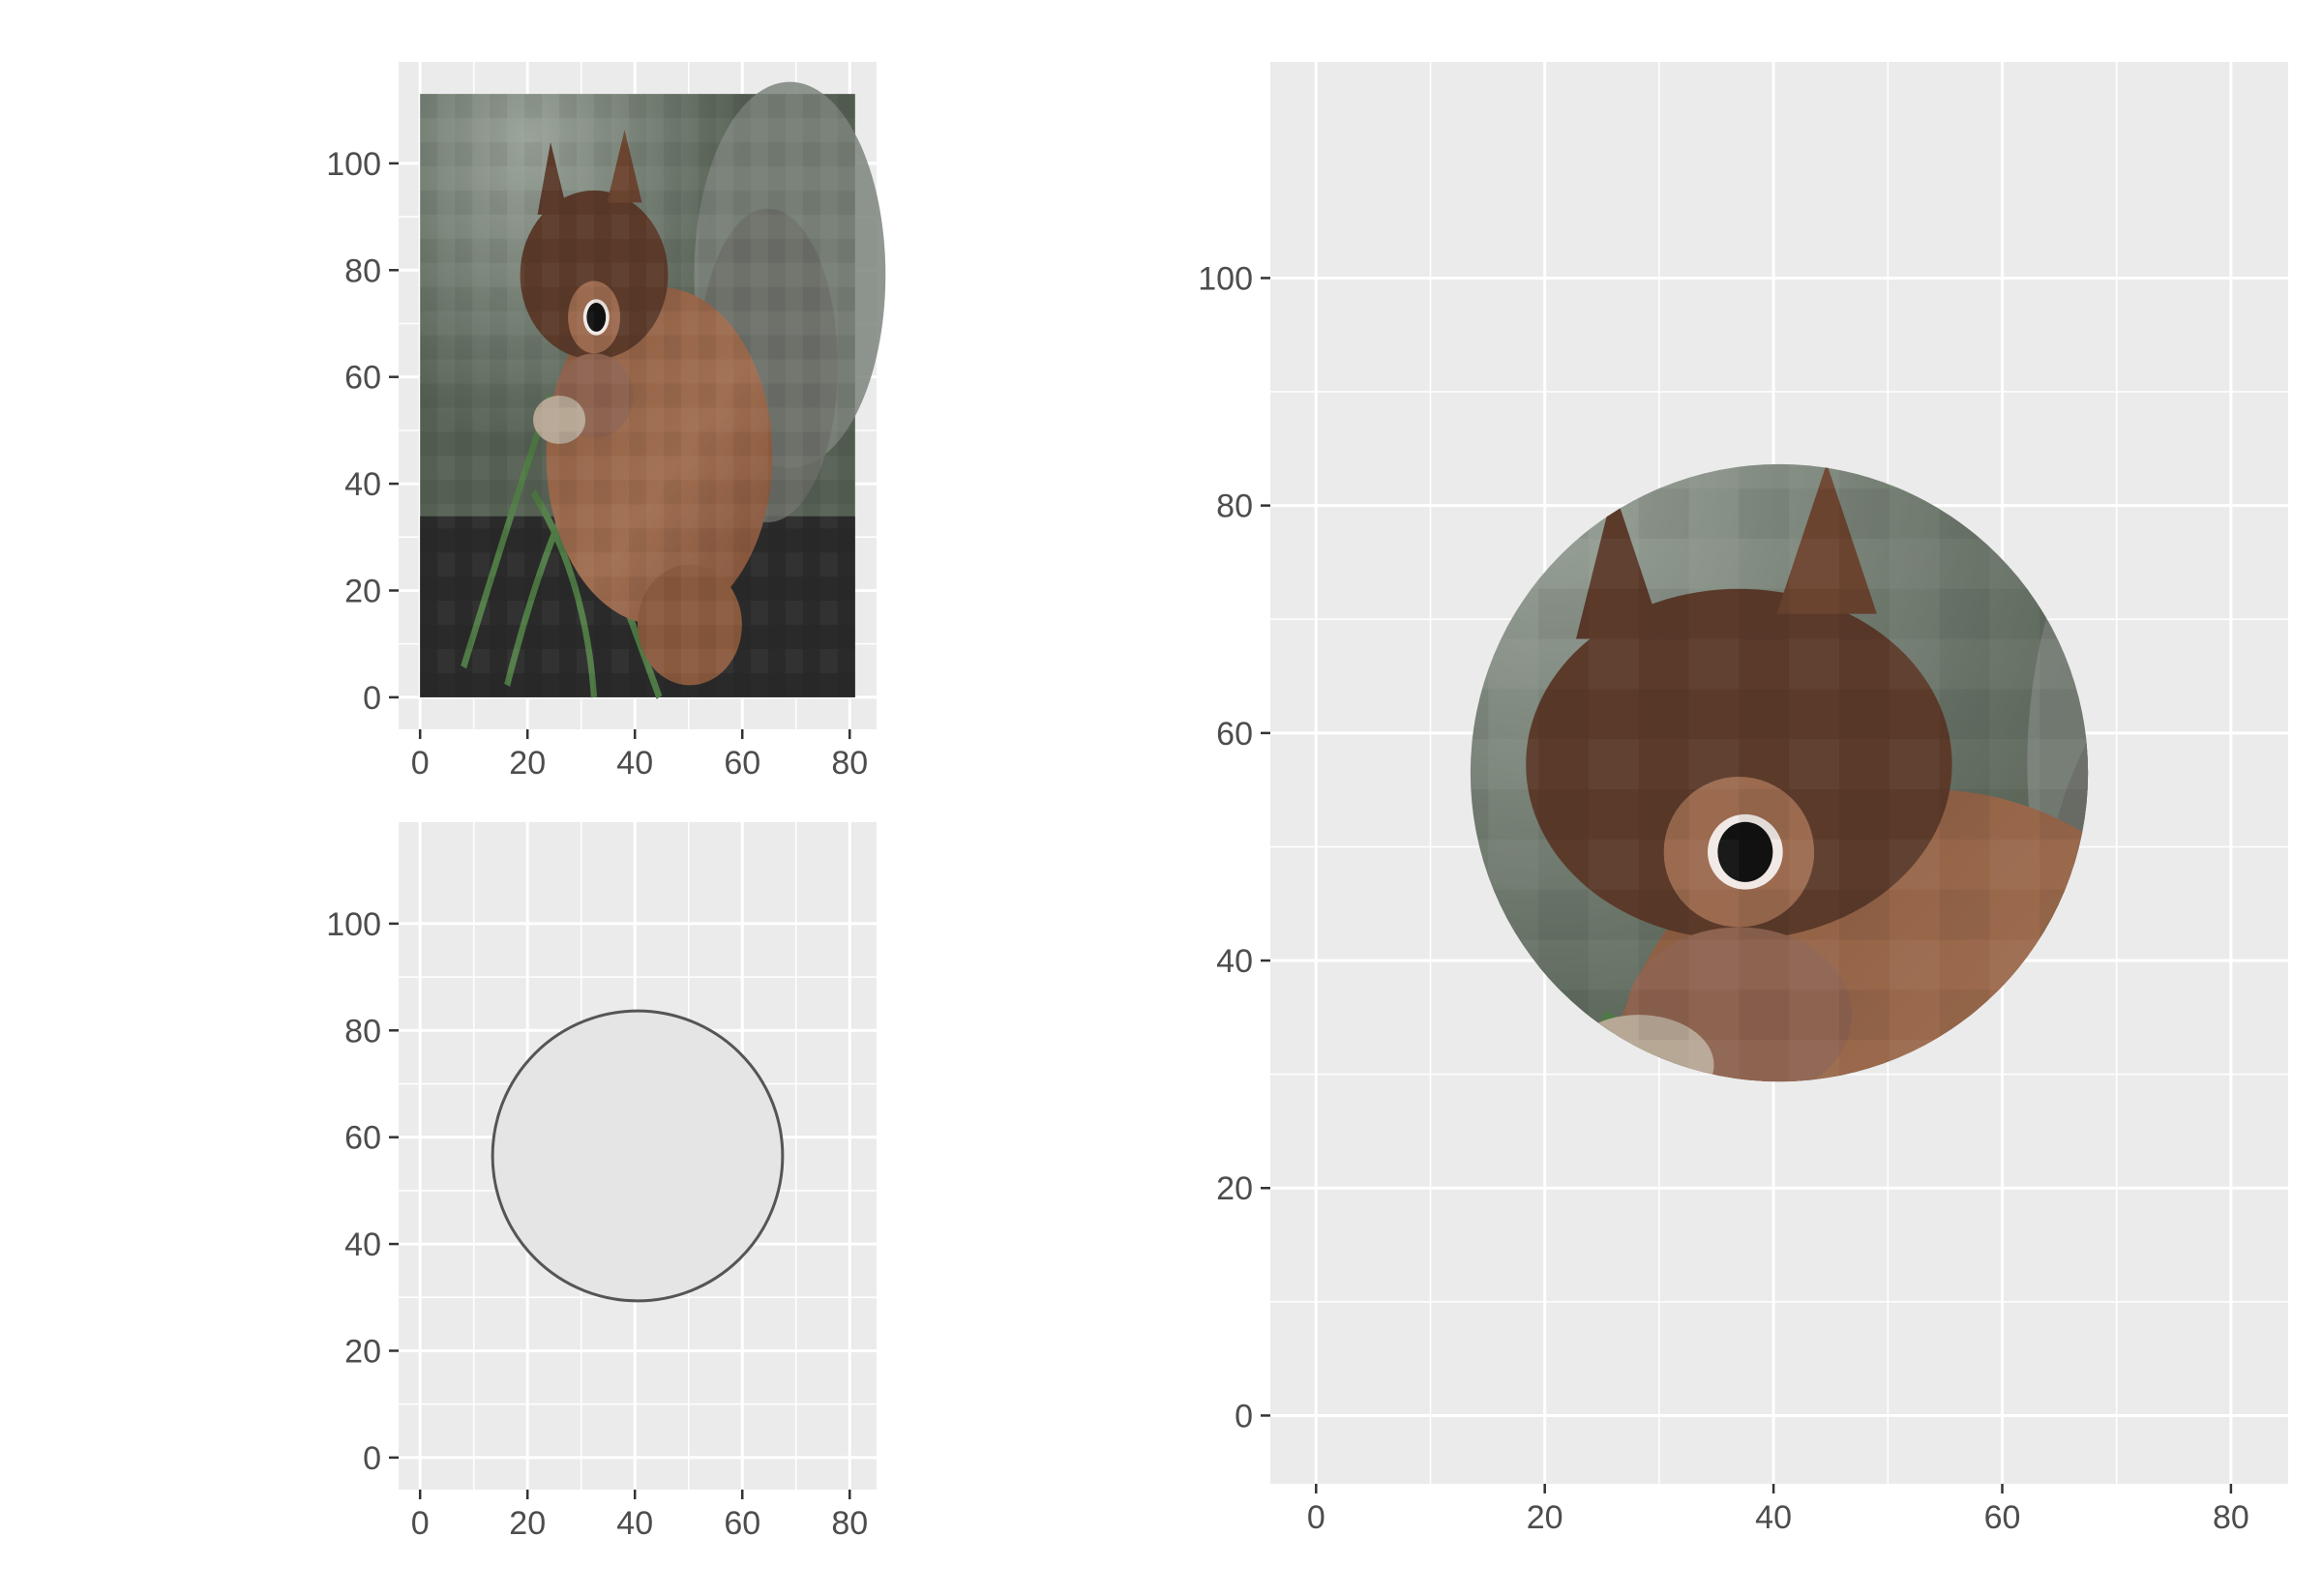 The height and width of the screenshot is (1596, 2322). I want to click on circle-shape, so click(638, 1156).